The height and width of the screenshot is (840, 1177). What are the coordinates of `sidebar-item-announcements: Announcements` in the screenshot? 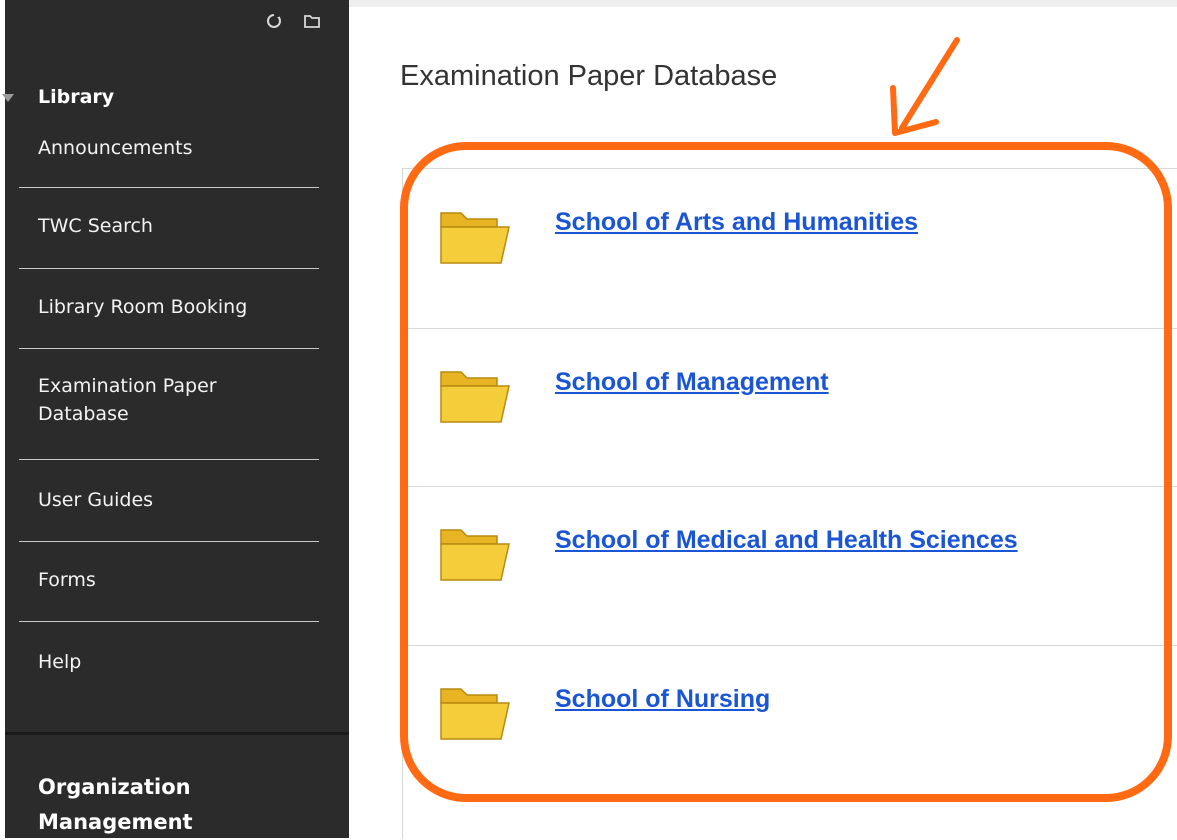 It's located at (169, 157).